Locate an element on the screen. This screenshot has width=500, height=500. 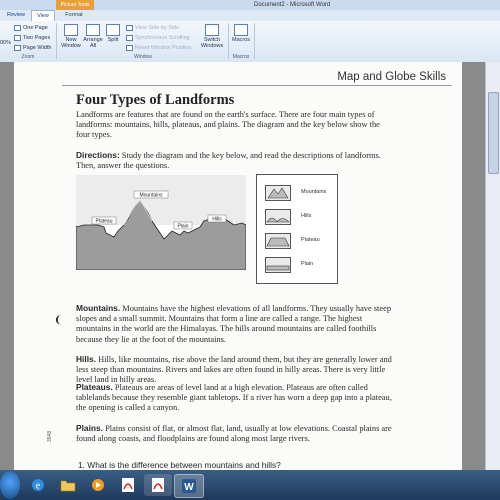
reset-window-icon is located at coordinates (129, 48).